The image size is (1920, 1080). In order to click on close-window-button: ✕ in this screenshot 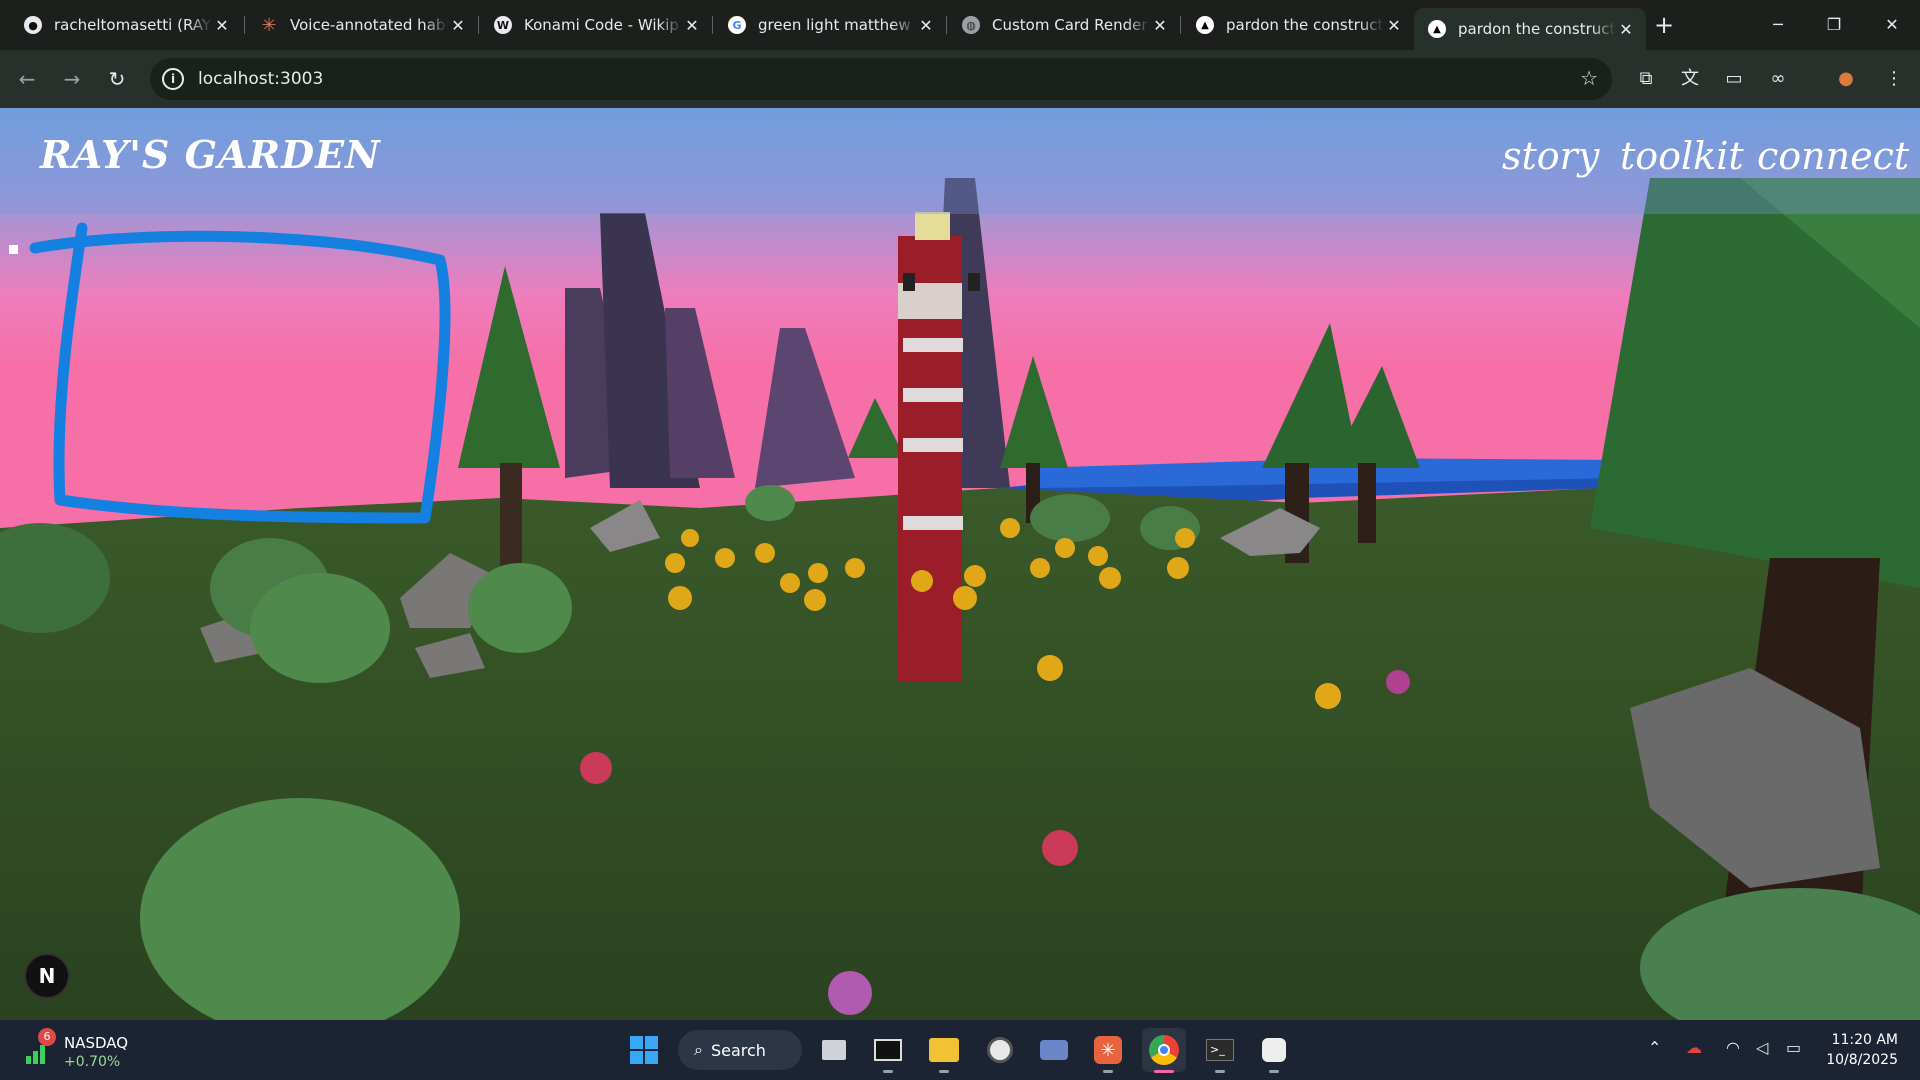, I will do `click(1892, 25)`.